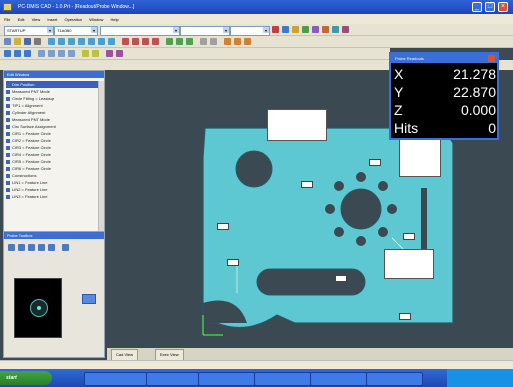  What do you see at coordinates (27, 41) in the screenshot?
I see `save-icon` at bounding box center [27, 41].